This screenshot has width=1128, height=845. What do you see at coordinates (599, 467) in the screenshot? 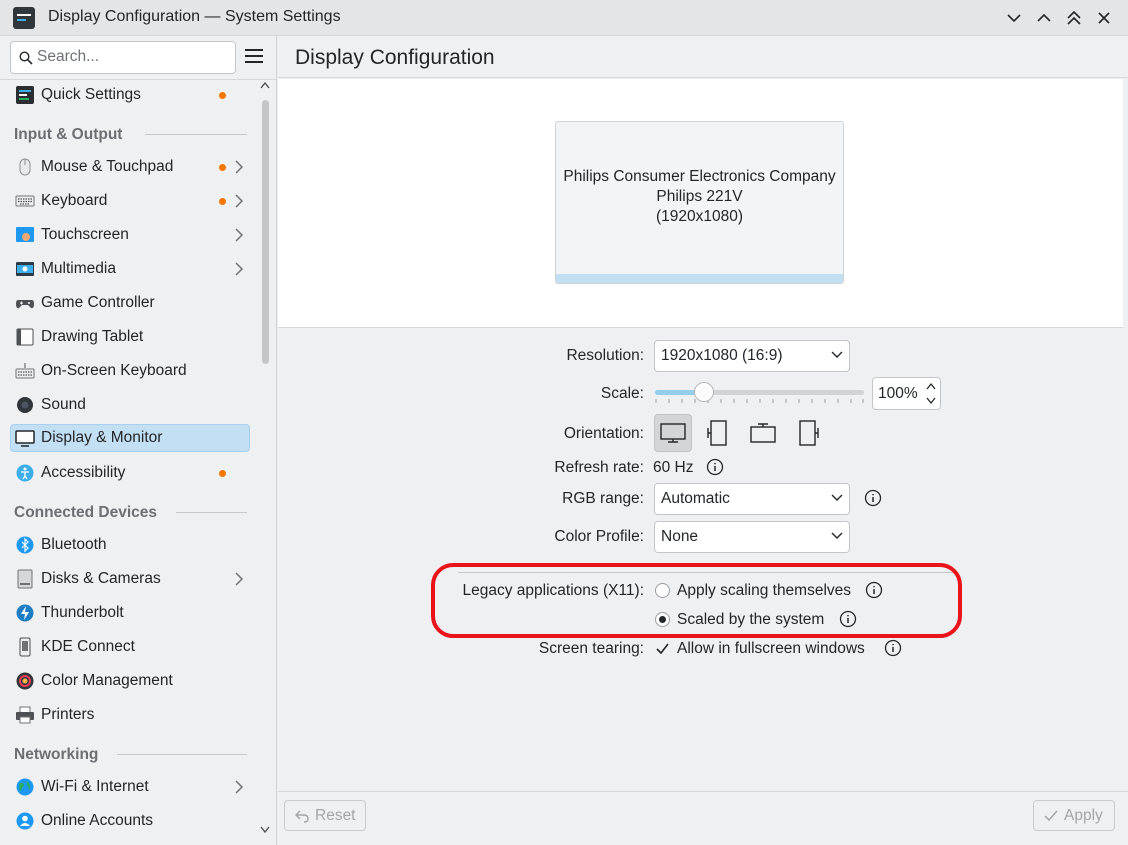
I see `refresh-rate-label: Refresh rate:` at bounding box center [599, 467].